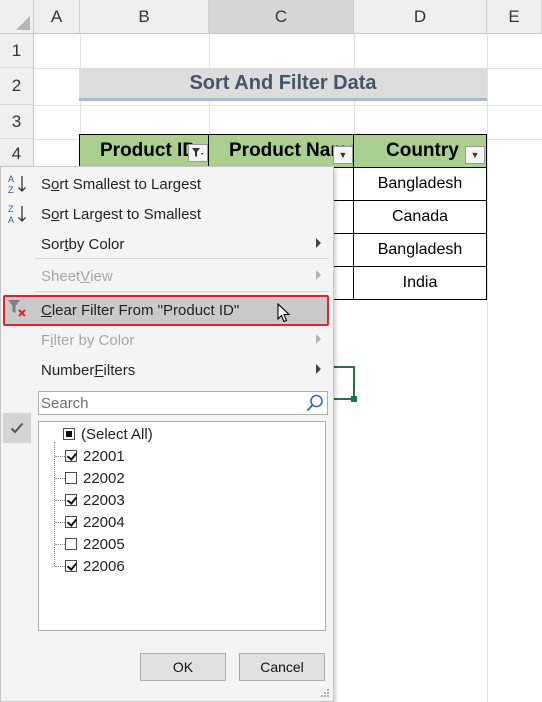  I want to click on table-cell: India, so click(420, 283).